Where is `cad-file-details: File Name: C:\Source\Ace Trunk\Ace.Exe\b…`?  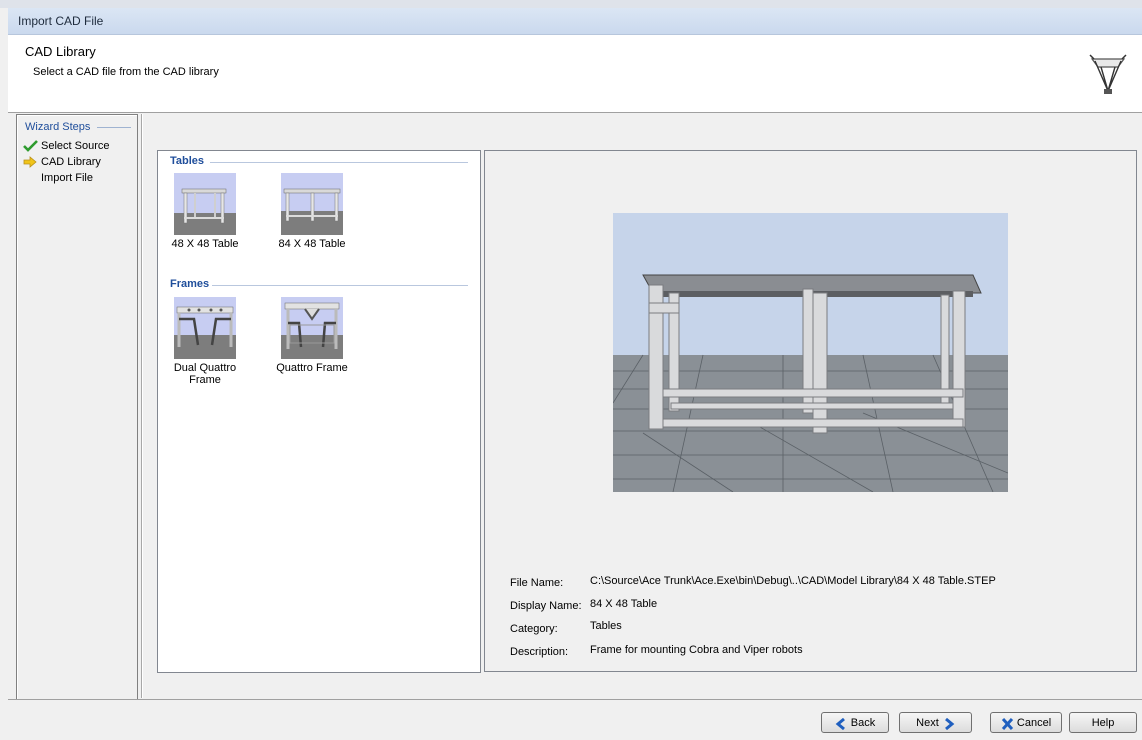 cad-file-details: File Name: C:\Source\Ace Trunk\Ace.Exe\b… is located at coordinates (810, 612).